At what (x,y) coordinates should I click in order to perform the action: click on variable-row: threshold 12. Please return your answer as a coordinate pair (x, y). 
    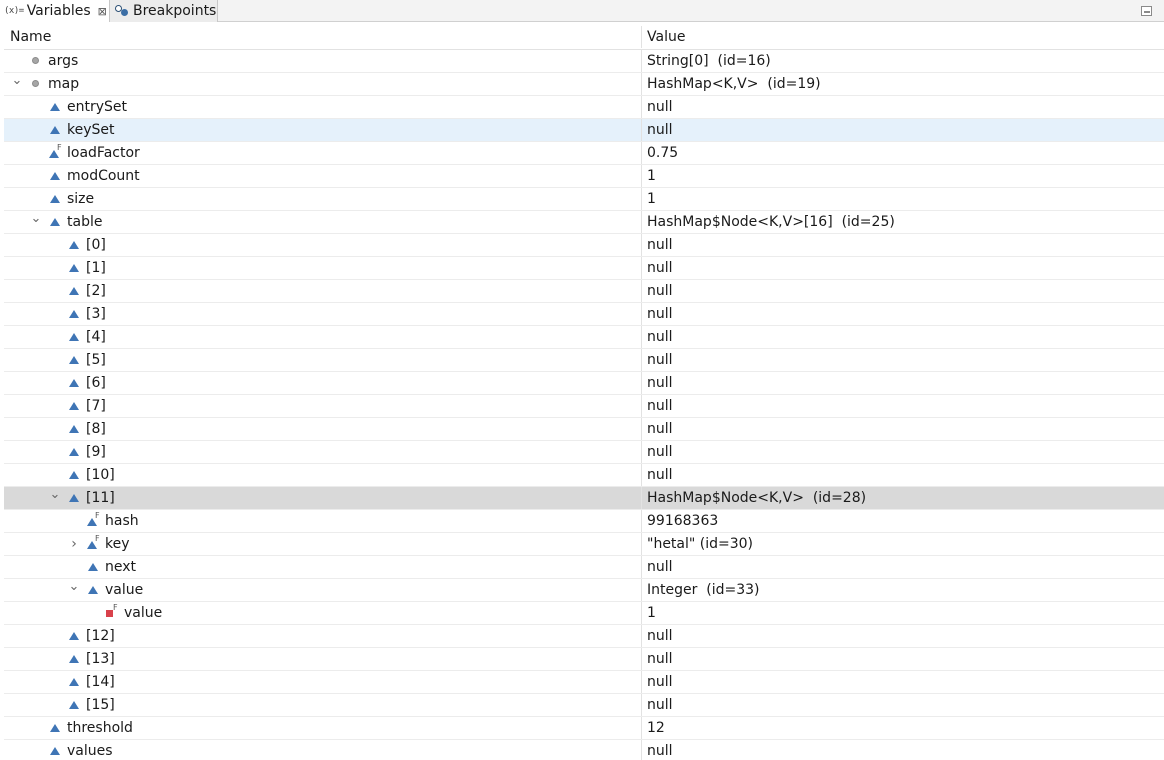
    Looking at the image, I should click on (584, 728).